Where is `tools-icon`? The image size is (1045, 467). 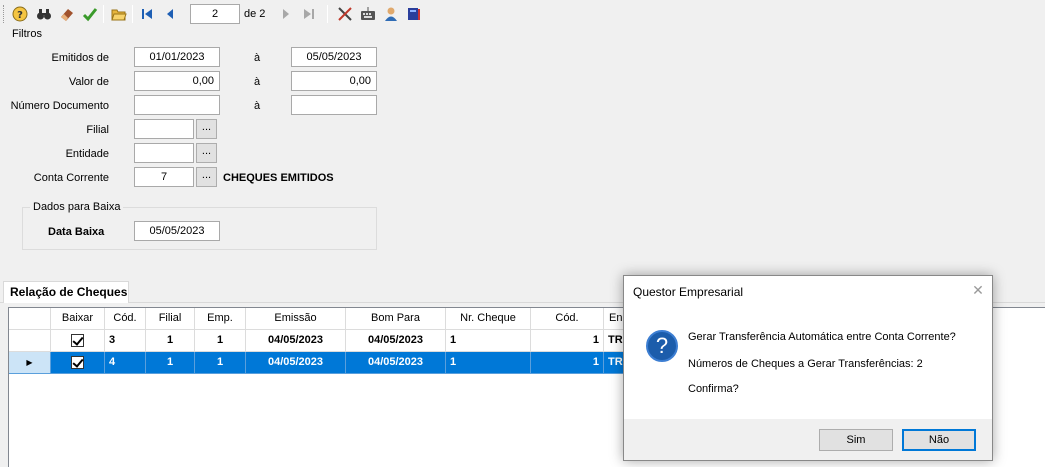 tools-icon is located at coordinates (345, 14).